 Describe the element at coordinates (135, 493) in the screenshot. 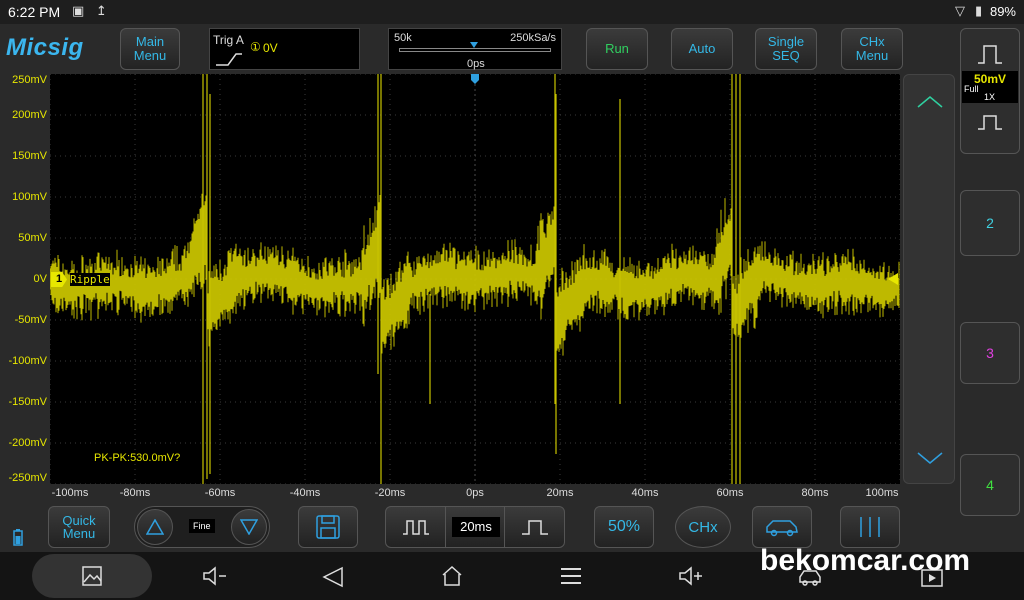

I see `x-tick-label: -80ms` at that location.